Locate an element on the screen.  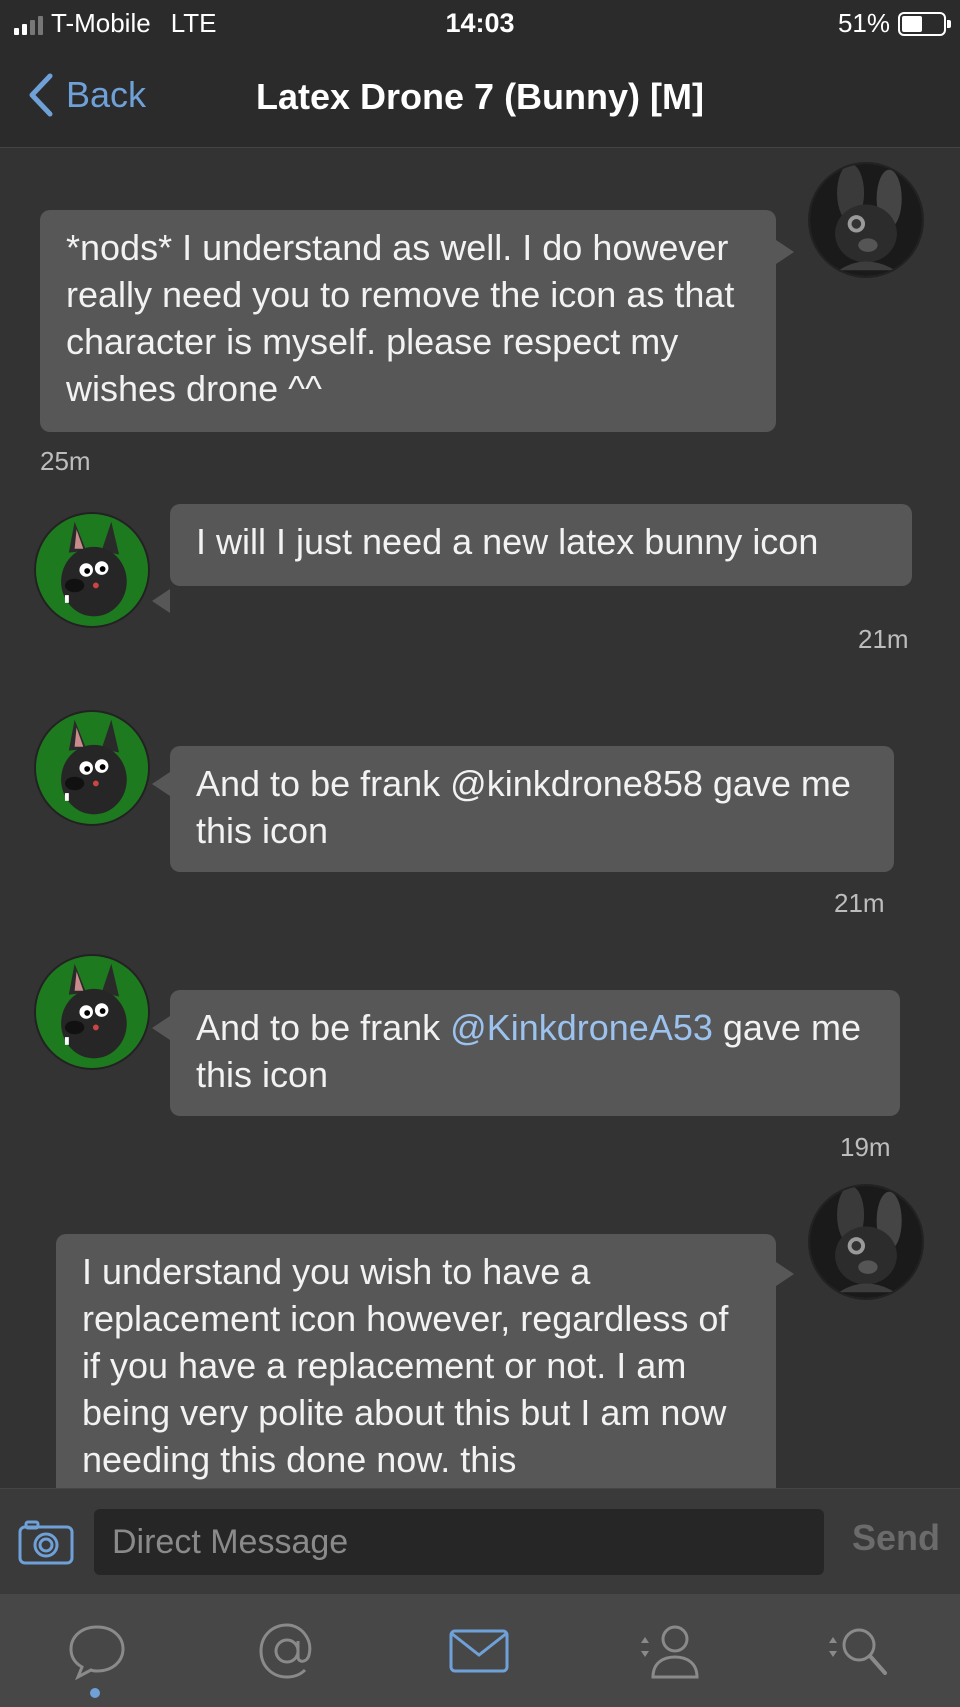
nav-bar: Back Latex Drone 7 (Bunny) [M] is located at coordinates (480, 99).